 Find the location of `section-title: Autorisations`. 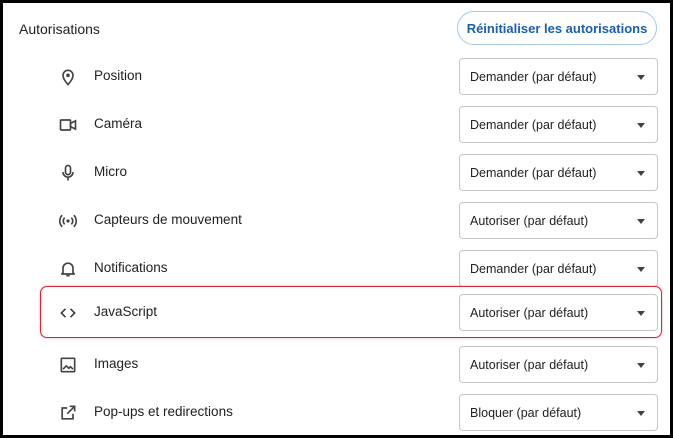

section-title: Autorisations is located at coordinates (59, 29).